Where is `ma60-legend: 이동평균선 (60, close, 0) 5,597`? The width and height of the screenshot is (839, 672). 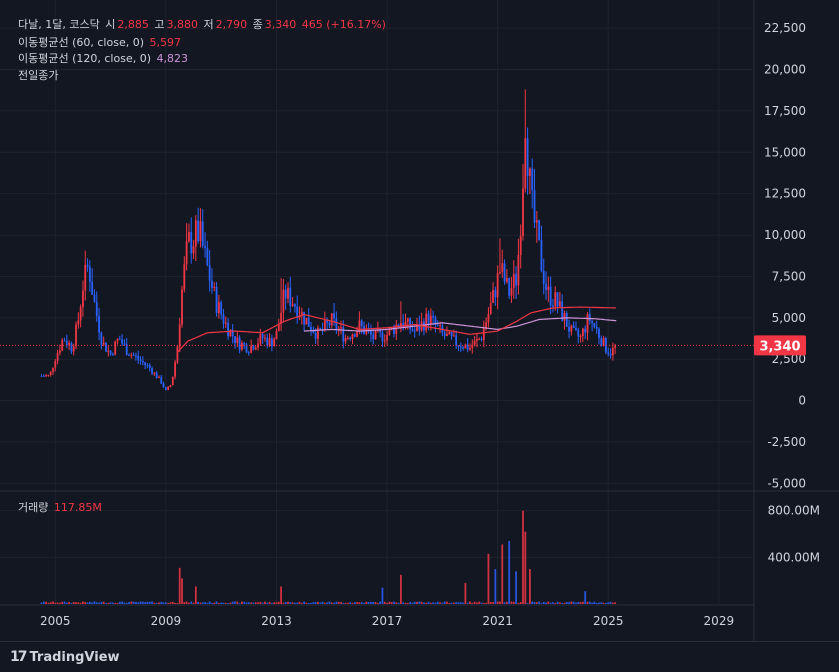 ma60-legend: 이동평균선 (60, close, 0) 5,597 is located at coordinates (100, 43).